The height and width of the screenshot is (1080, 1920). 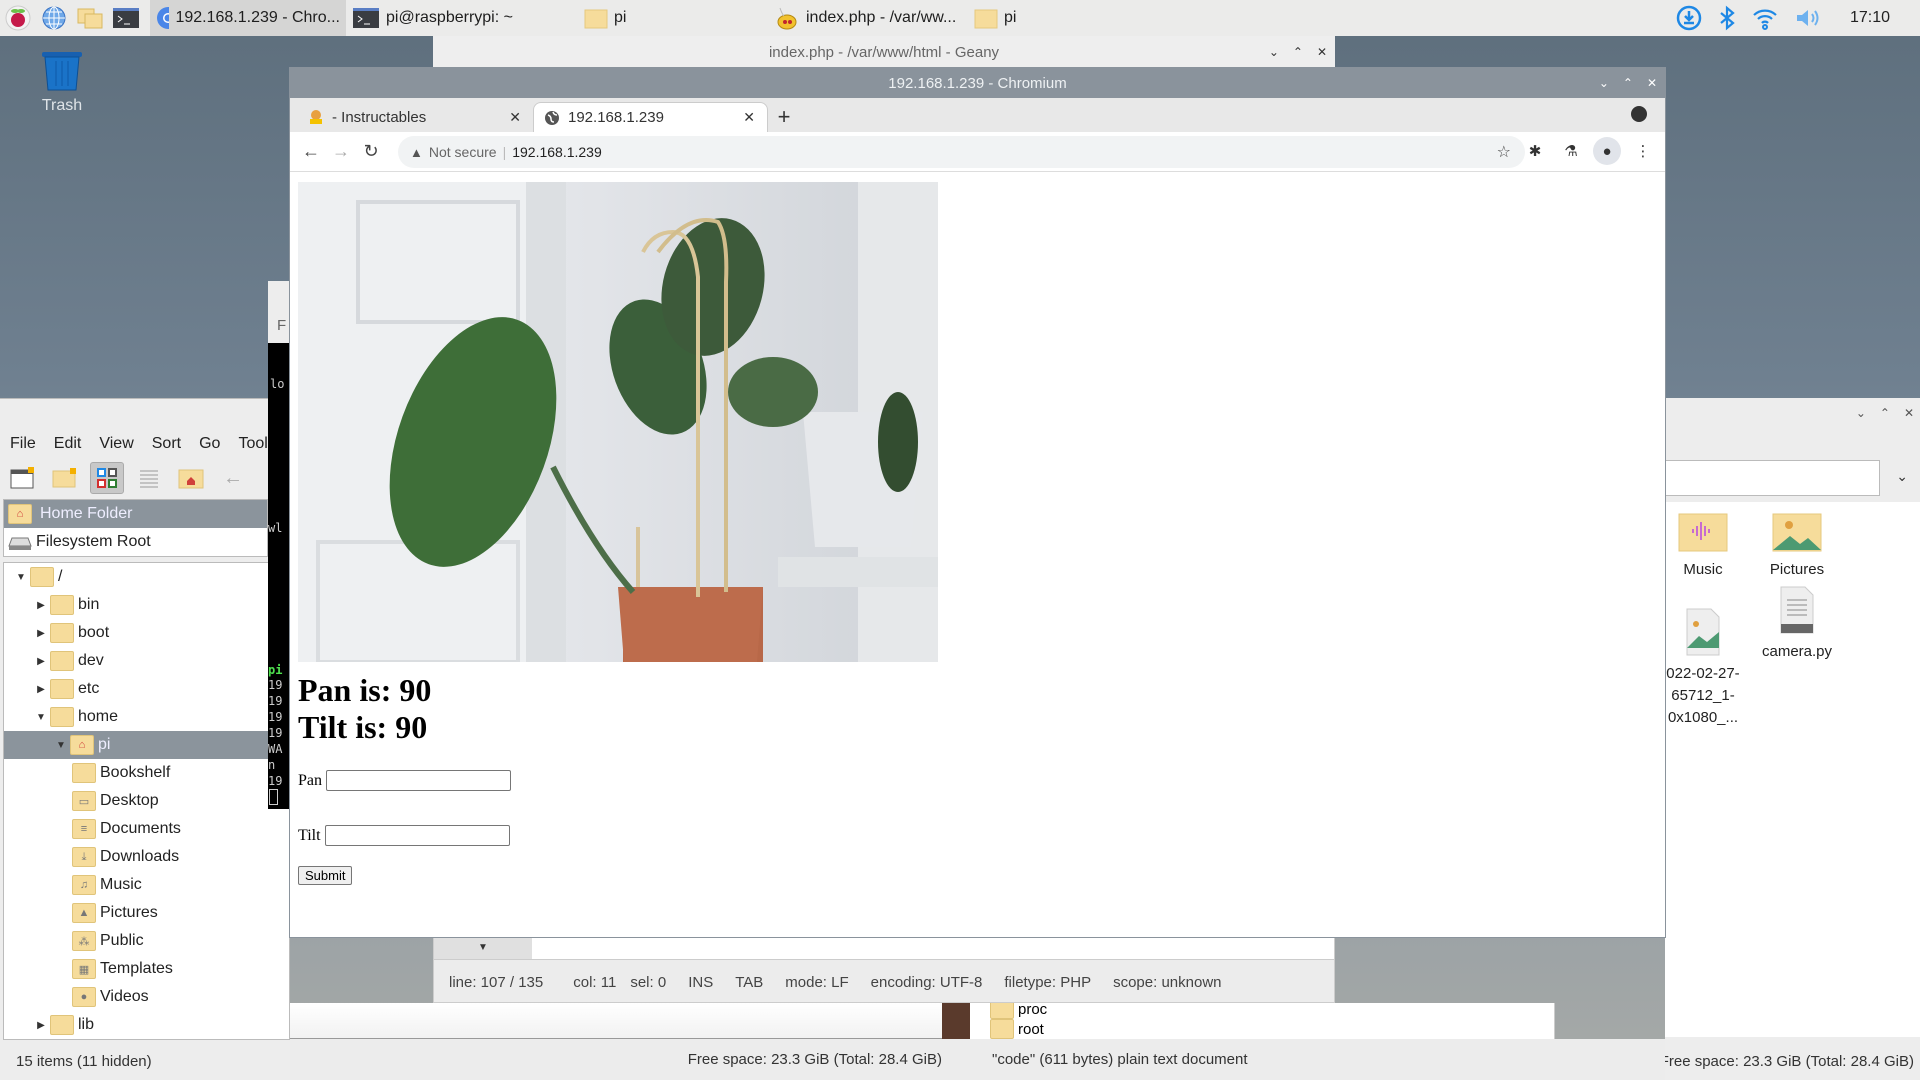 I want to click on kebab-menu-icon: ⋮, so click(x=1643, y=151).